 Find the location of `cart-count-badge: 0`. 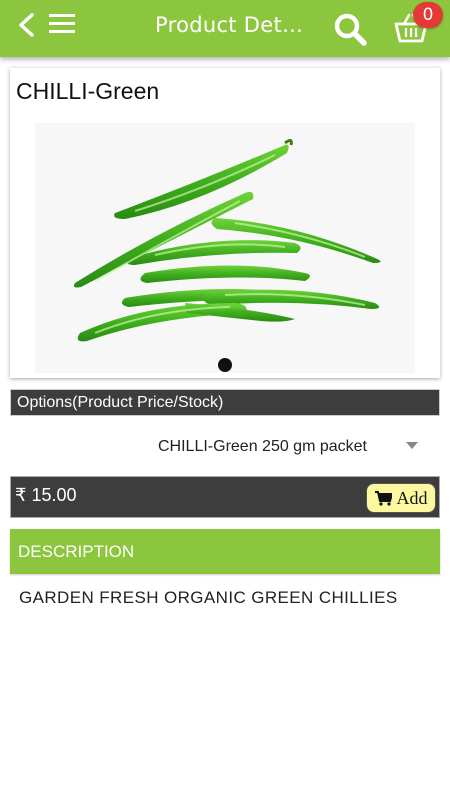

cart-count-badge: 0 is located at coordinates (428, 15).